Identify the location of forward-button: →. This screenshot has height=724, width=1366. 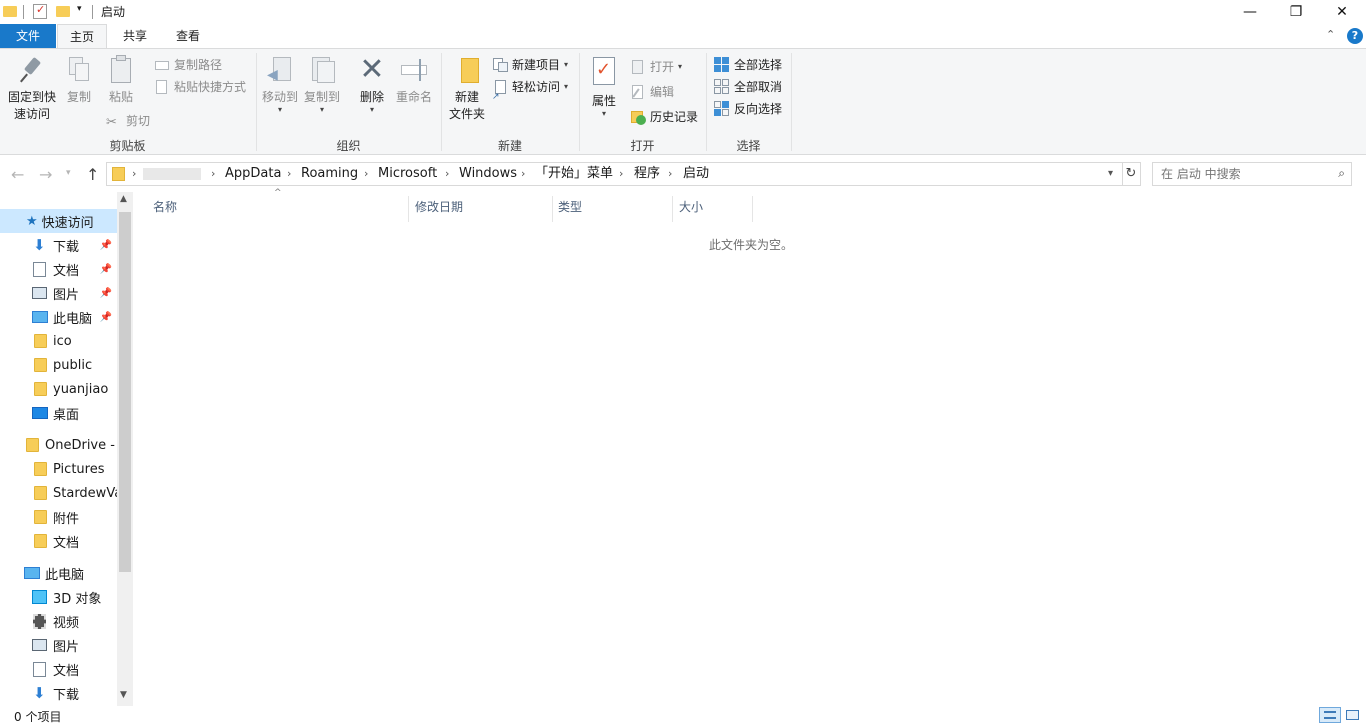
(45, 174).